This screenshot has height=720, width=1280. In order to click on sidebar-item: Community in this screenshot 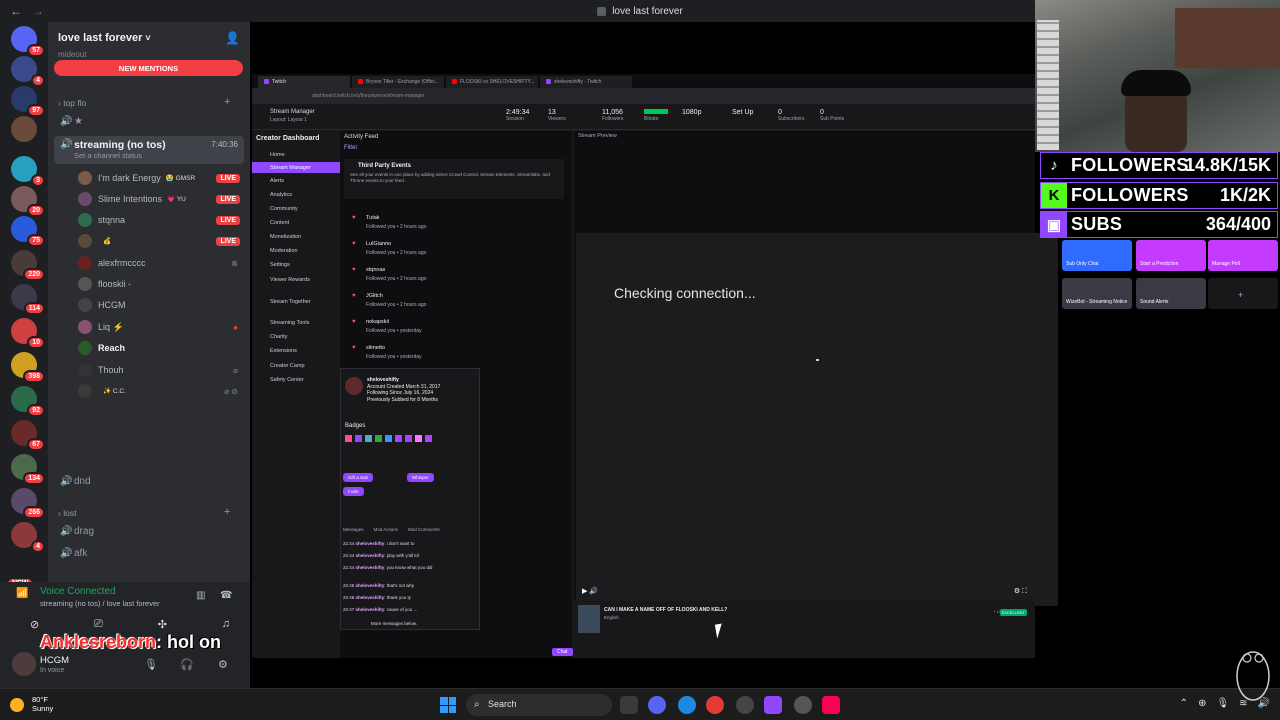, I will do `click(296, 208)`.